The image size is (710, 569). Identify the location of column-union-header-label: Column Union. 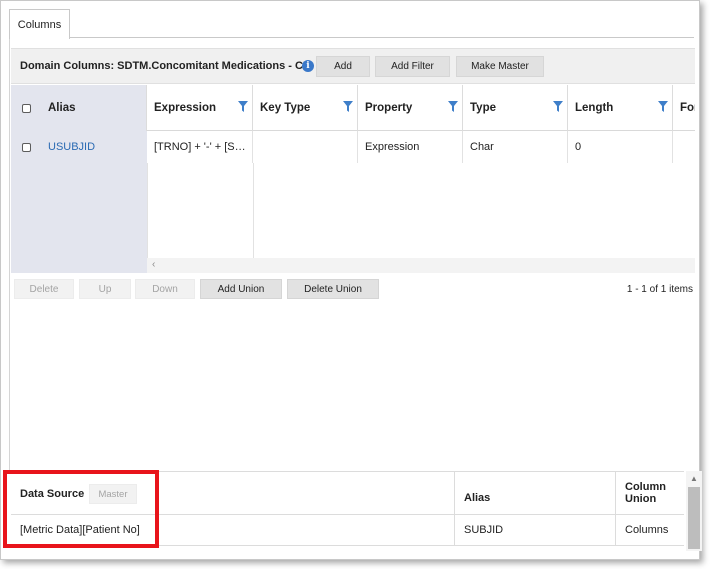
(645, 493).